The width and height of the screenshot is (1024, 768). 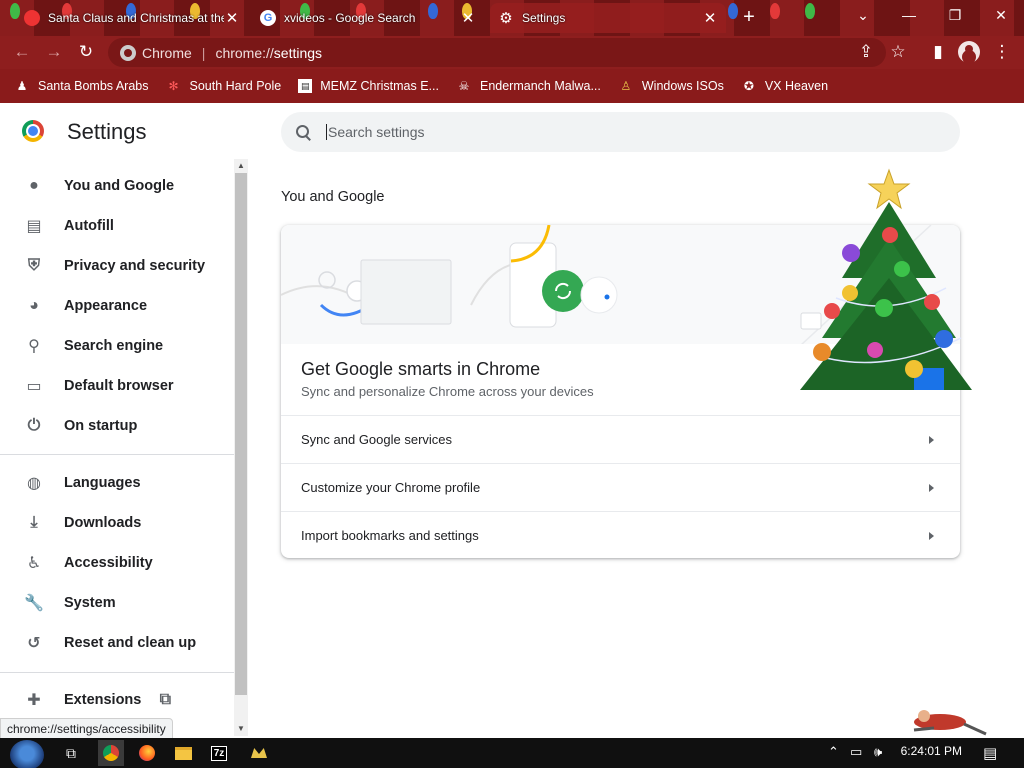 I want to click on browser-icon: ▭, so click(x=34, y=386).